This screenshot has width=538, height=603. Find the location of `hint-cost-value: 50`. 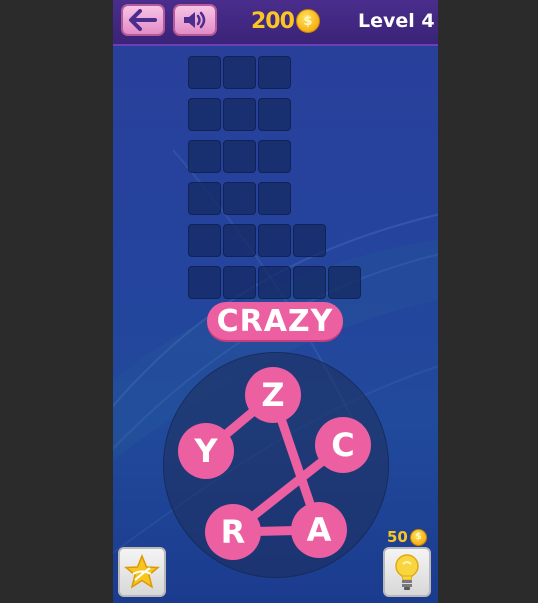

hint-cost-value: 50 is located at coordinates (397, 537).